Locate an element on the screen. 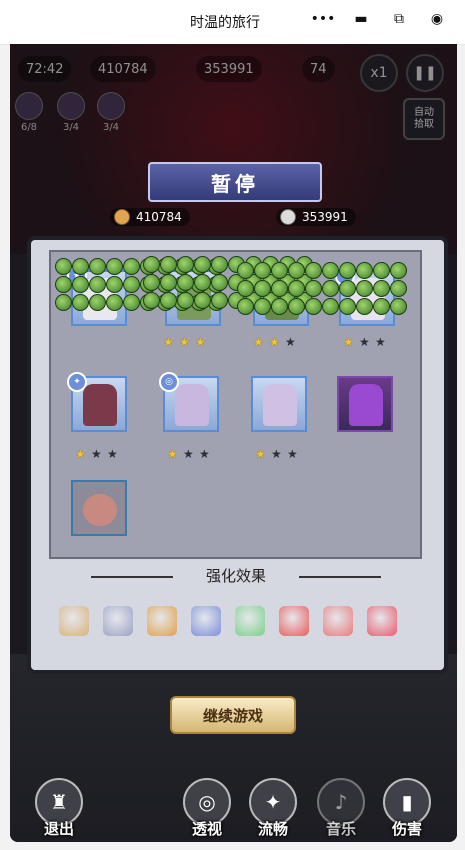 The width and height of the screenshot is (465, 850). effects-row is located at coordinates (234, 623).